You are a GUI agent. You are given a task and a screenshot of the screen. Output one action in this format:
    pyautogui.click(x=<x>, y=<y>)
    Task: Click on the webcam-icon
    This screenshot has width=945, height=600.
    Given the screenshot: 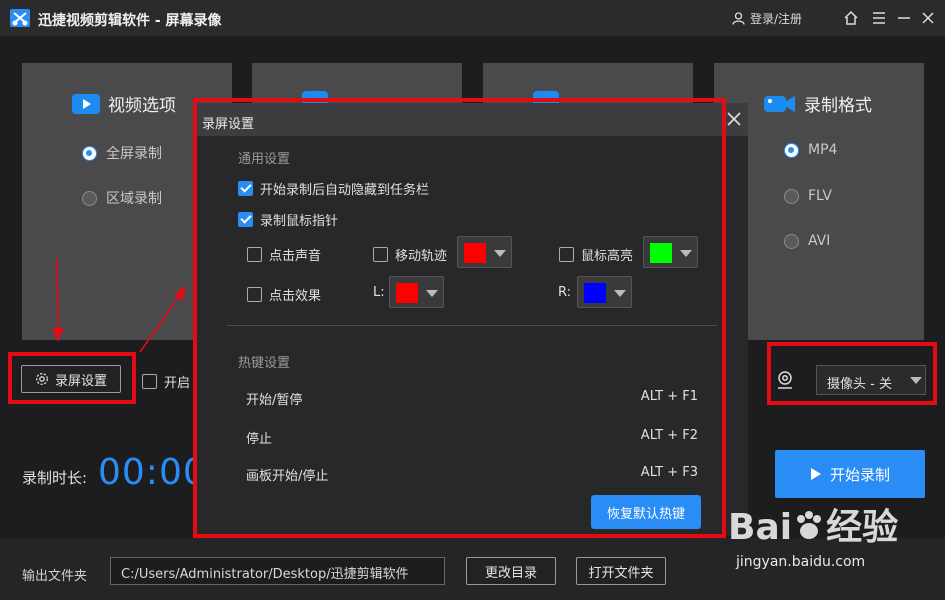 What is the action you would take?
    pyautogui.click(x=785, y=380)
    